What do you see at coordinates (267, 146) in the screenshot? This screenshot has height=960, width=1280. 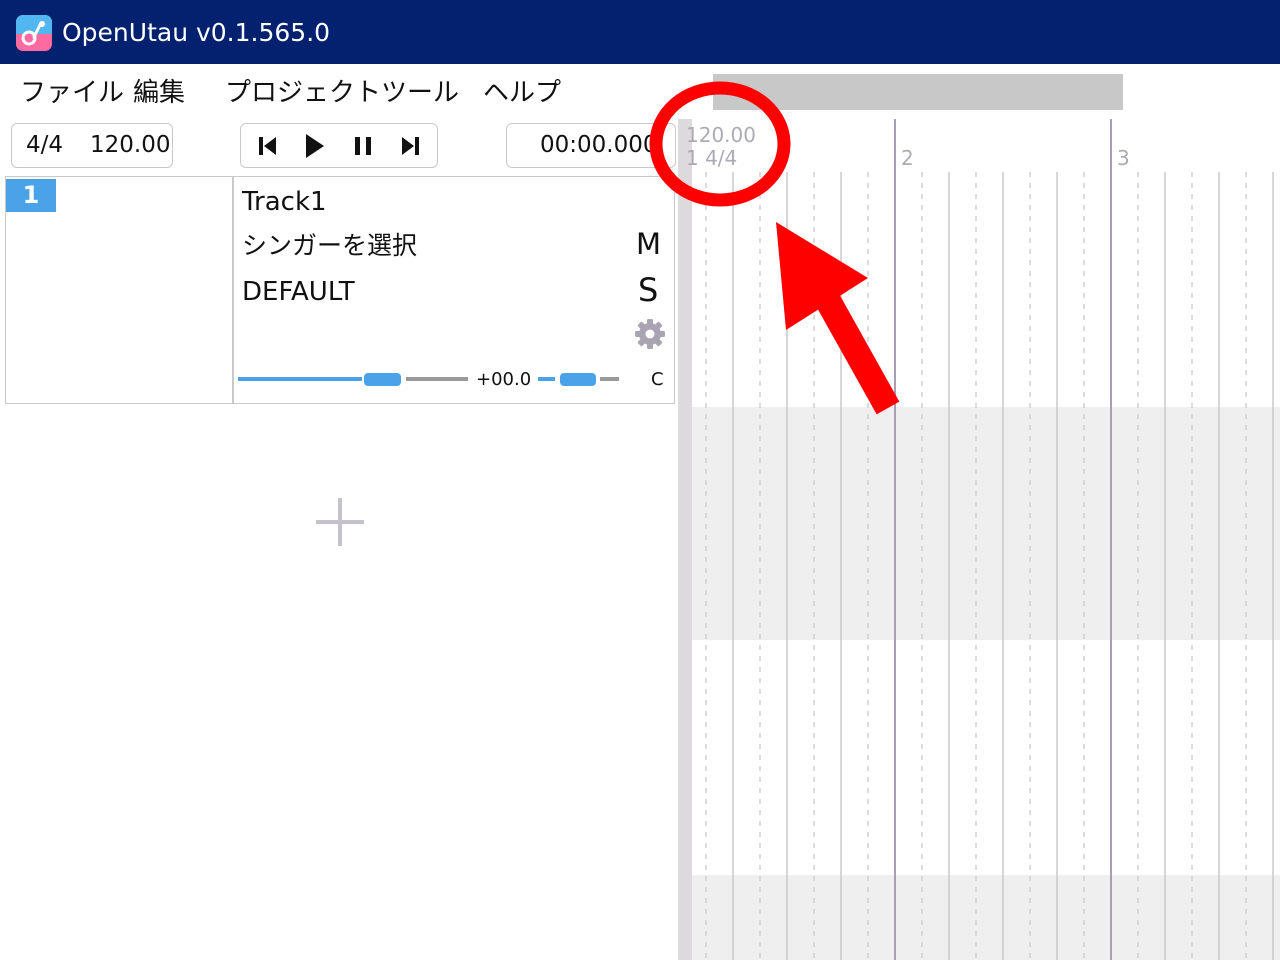 I see `skip-to-start-icon` at bounding box center [267, 146].